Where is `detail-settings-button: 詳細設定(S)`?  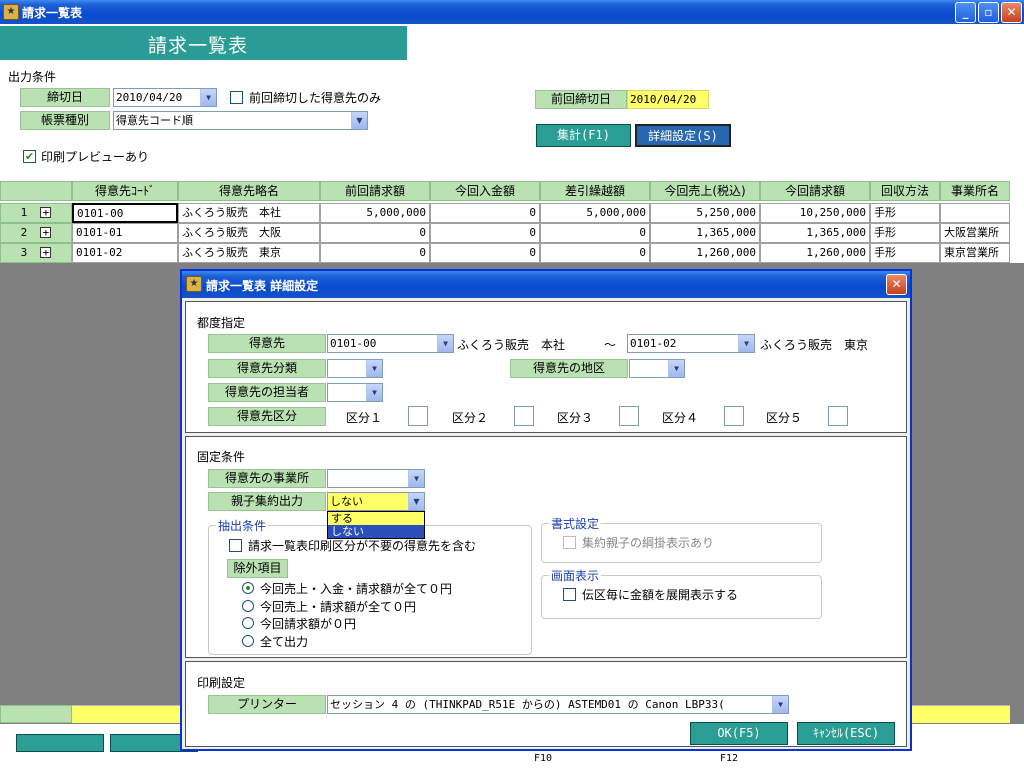 detail-settings-button: 詳細設定(S) is located at coordinates (683, 135).